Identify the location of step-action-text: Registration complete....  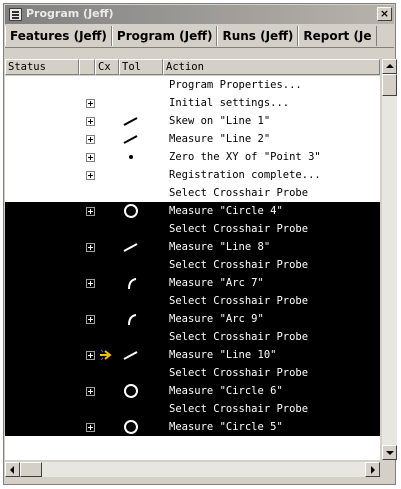
(245, 175).